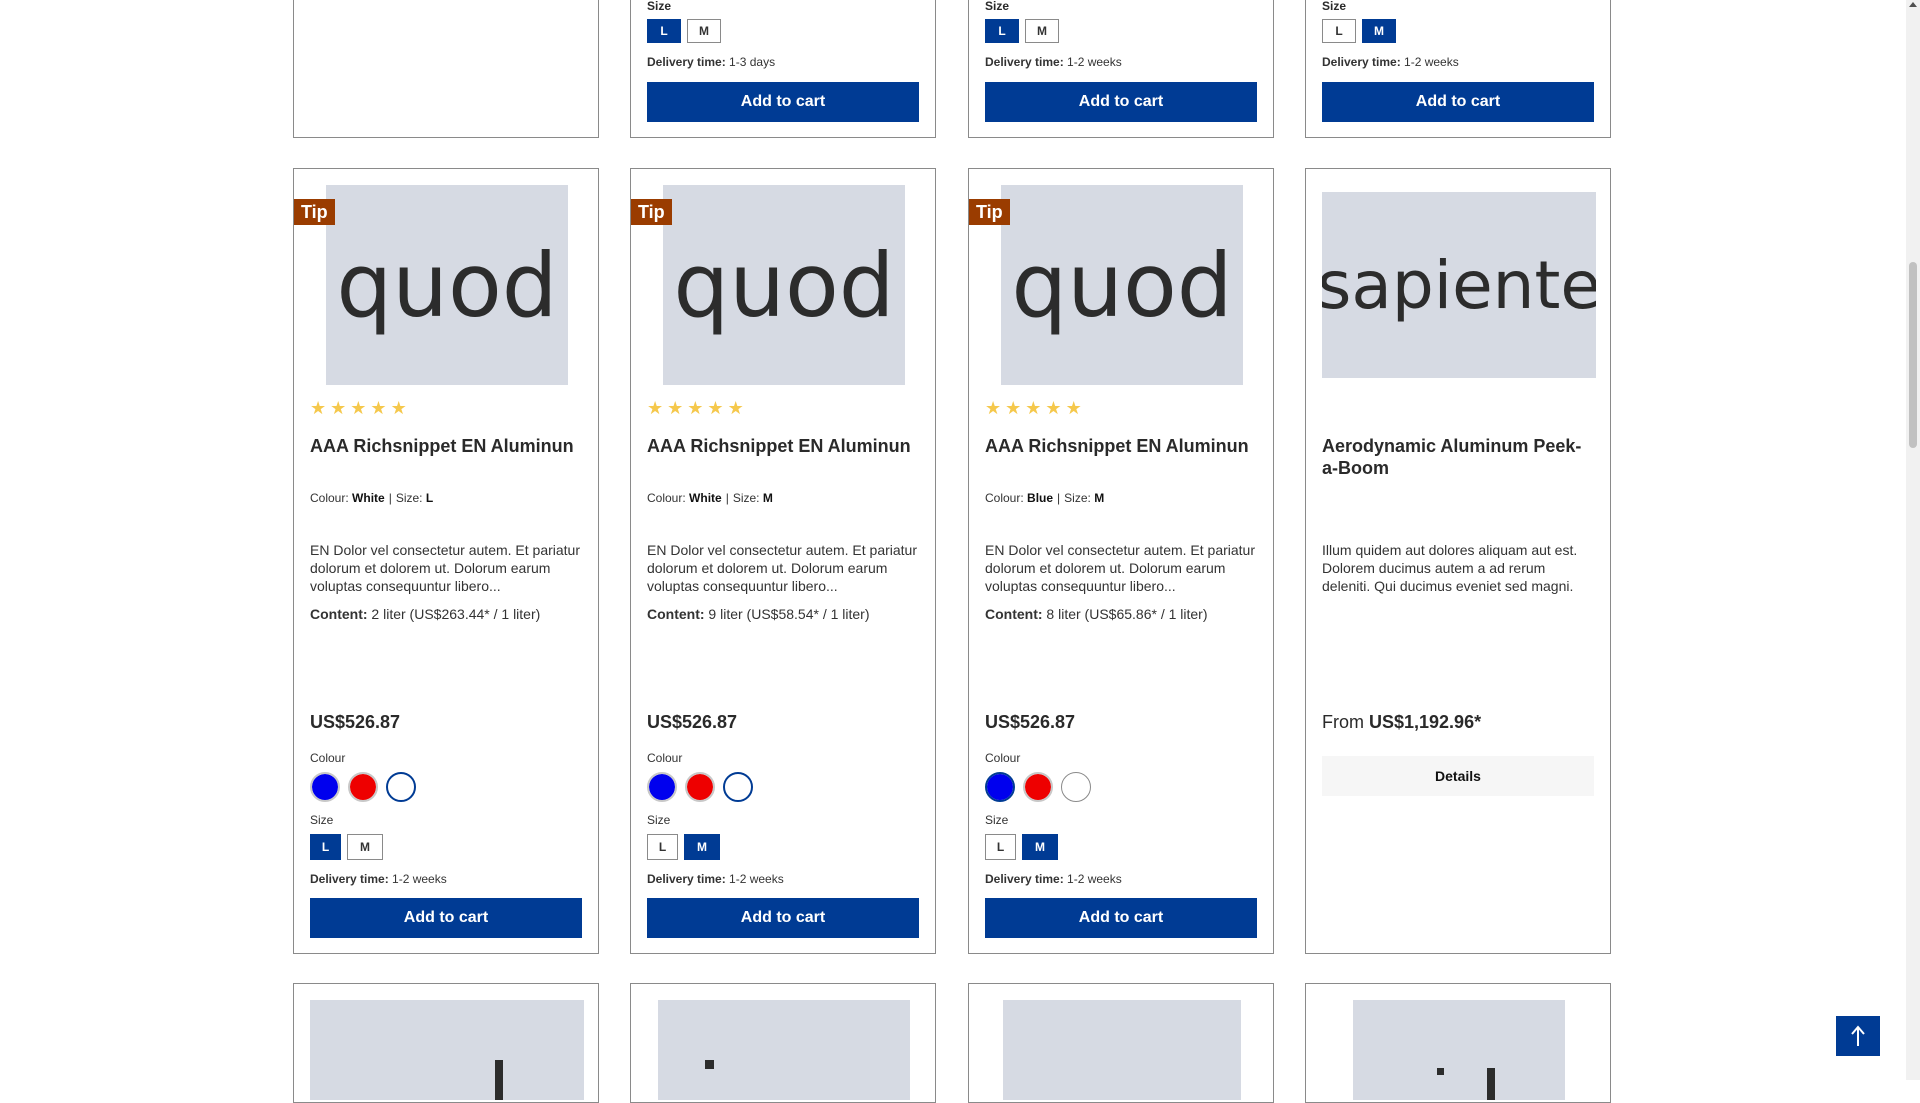  Describe the element at coordinates (1045, 498) in the screenshot. I see `variant-info: Colour: Blue | Size: M` at that location.